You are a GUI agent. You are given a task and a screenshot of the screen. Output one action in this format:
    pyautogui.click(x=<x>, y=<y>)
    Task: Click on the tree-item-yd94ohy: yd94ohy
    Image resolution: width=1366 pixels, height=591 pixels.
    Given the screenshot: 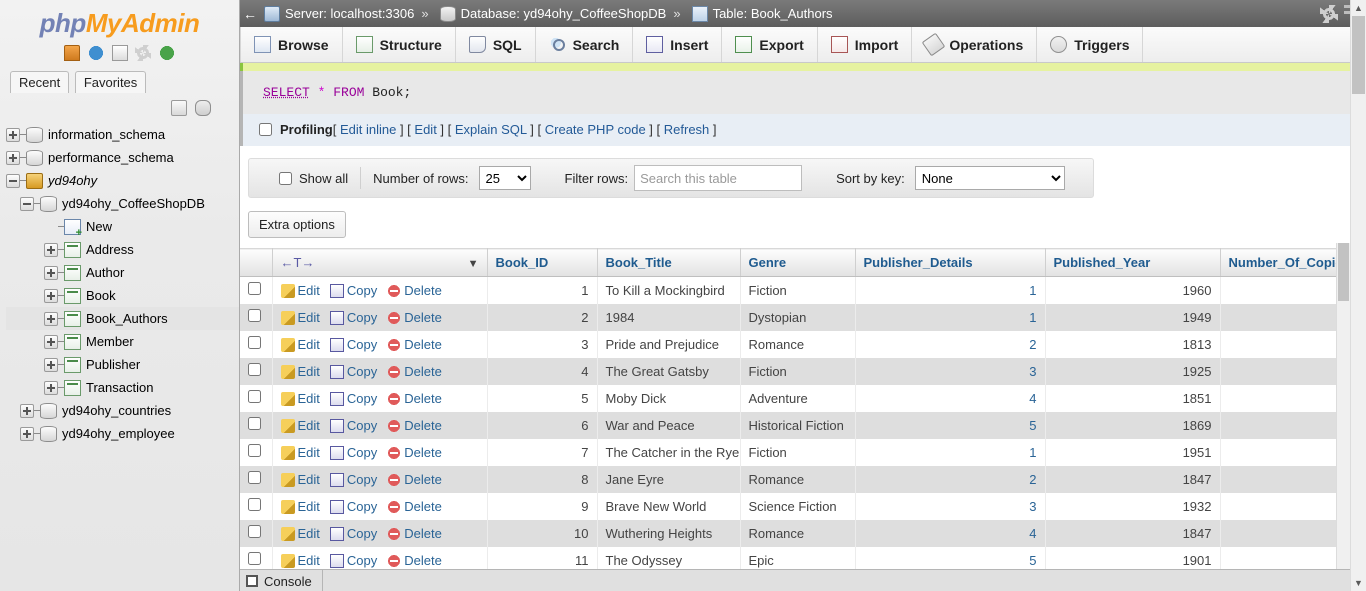 What is the action you would take?
    pyautogui.click(x=122, y=180)
    